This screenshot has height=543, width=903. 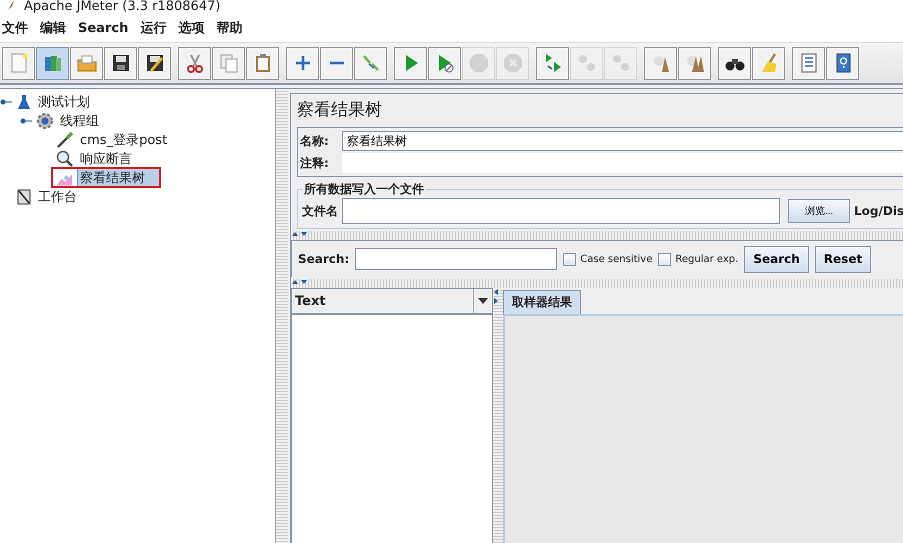 I want to click on field-label: 名称:, so click(x=315, y=141).